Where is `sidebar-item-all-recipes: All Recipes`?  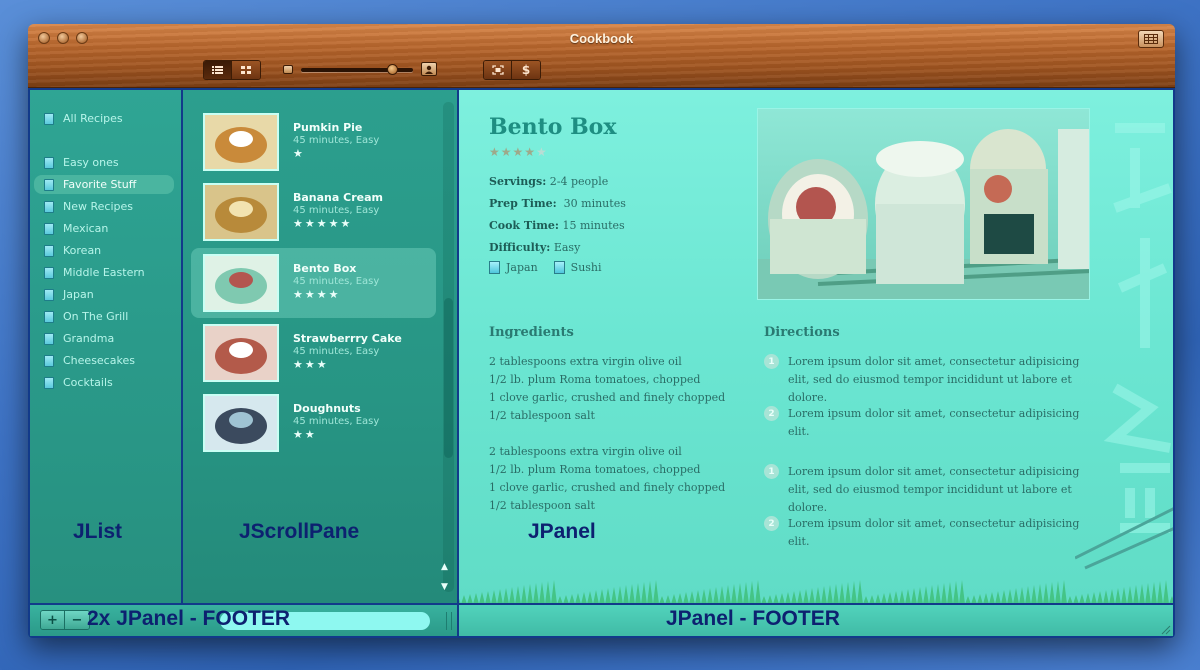 sidebar-item-all-recipes: All Recipes is located at coordinates (104, 118).